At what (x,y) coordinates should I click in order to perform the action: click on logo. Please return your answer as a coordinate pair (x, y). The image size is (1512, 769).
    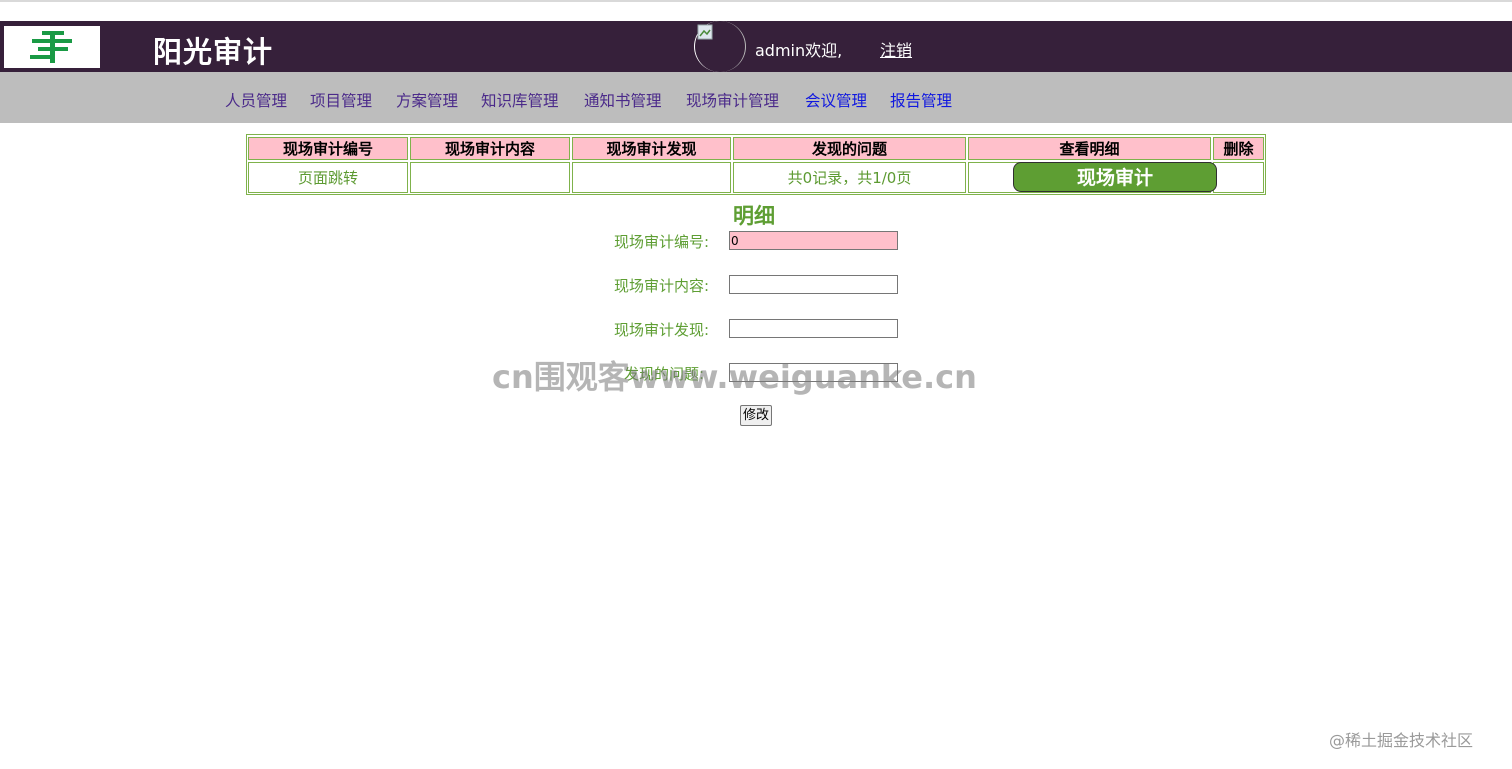
    Looking at the image, I should click on (52, 47).